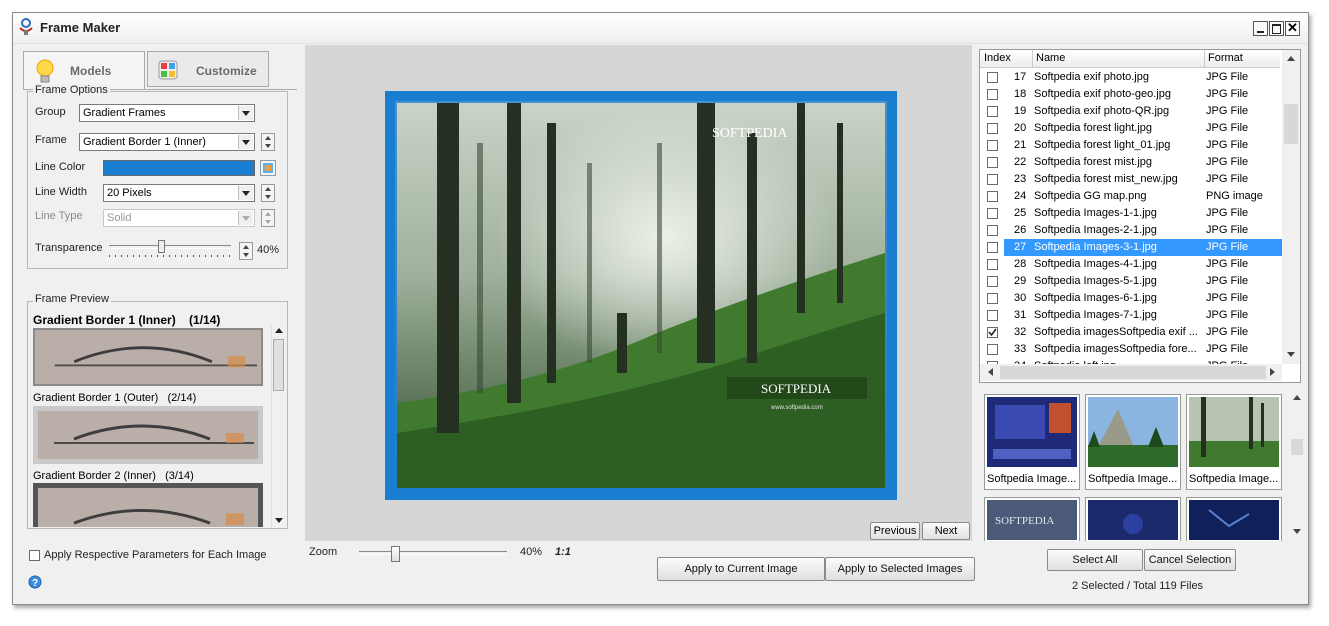 This screenshot has width=1329, height=626. What do you see at coordinates (1093, 162) in the screenshot?
I see `row-name: Softpedia forest mist.jpg` at bounding box center [1093, 162].